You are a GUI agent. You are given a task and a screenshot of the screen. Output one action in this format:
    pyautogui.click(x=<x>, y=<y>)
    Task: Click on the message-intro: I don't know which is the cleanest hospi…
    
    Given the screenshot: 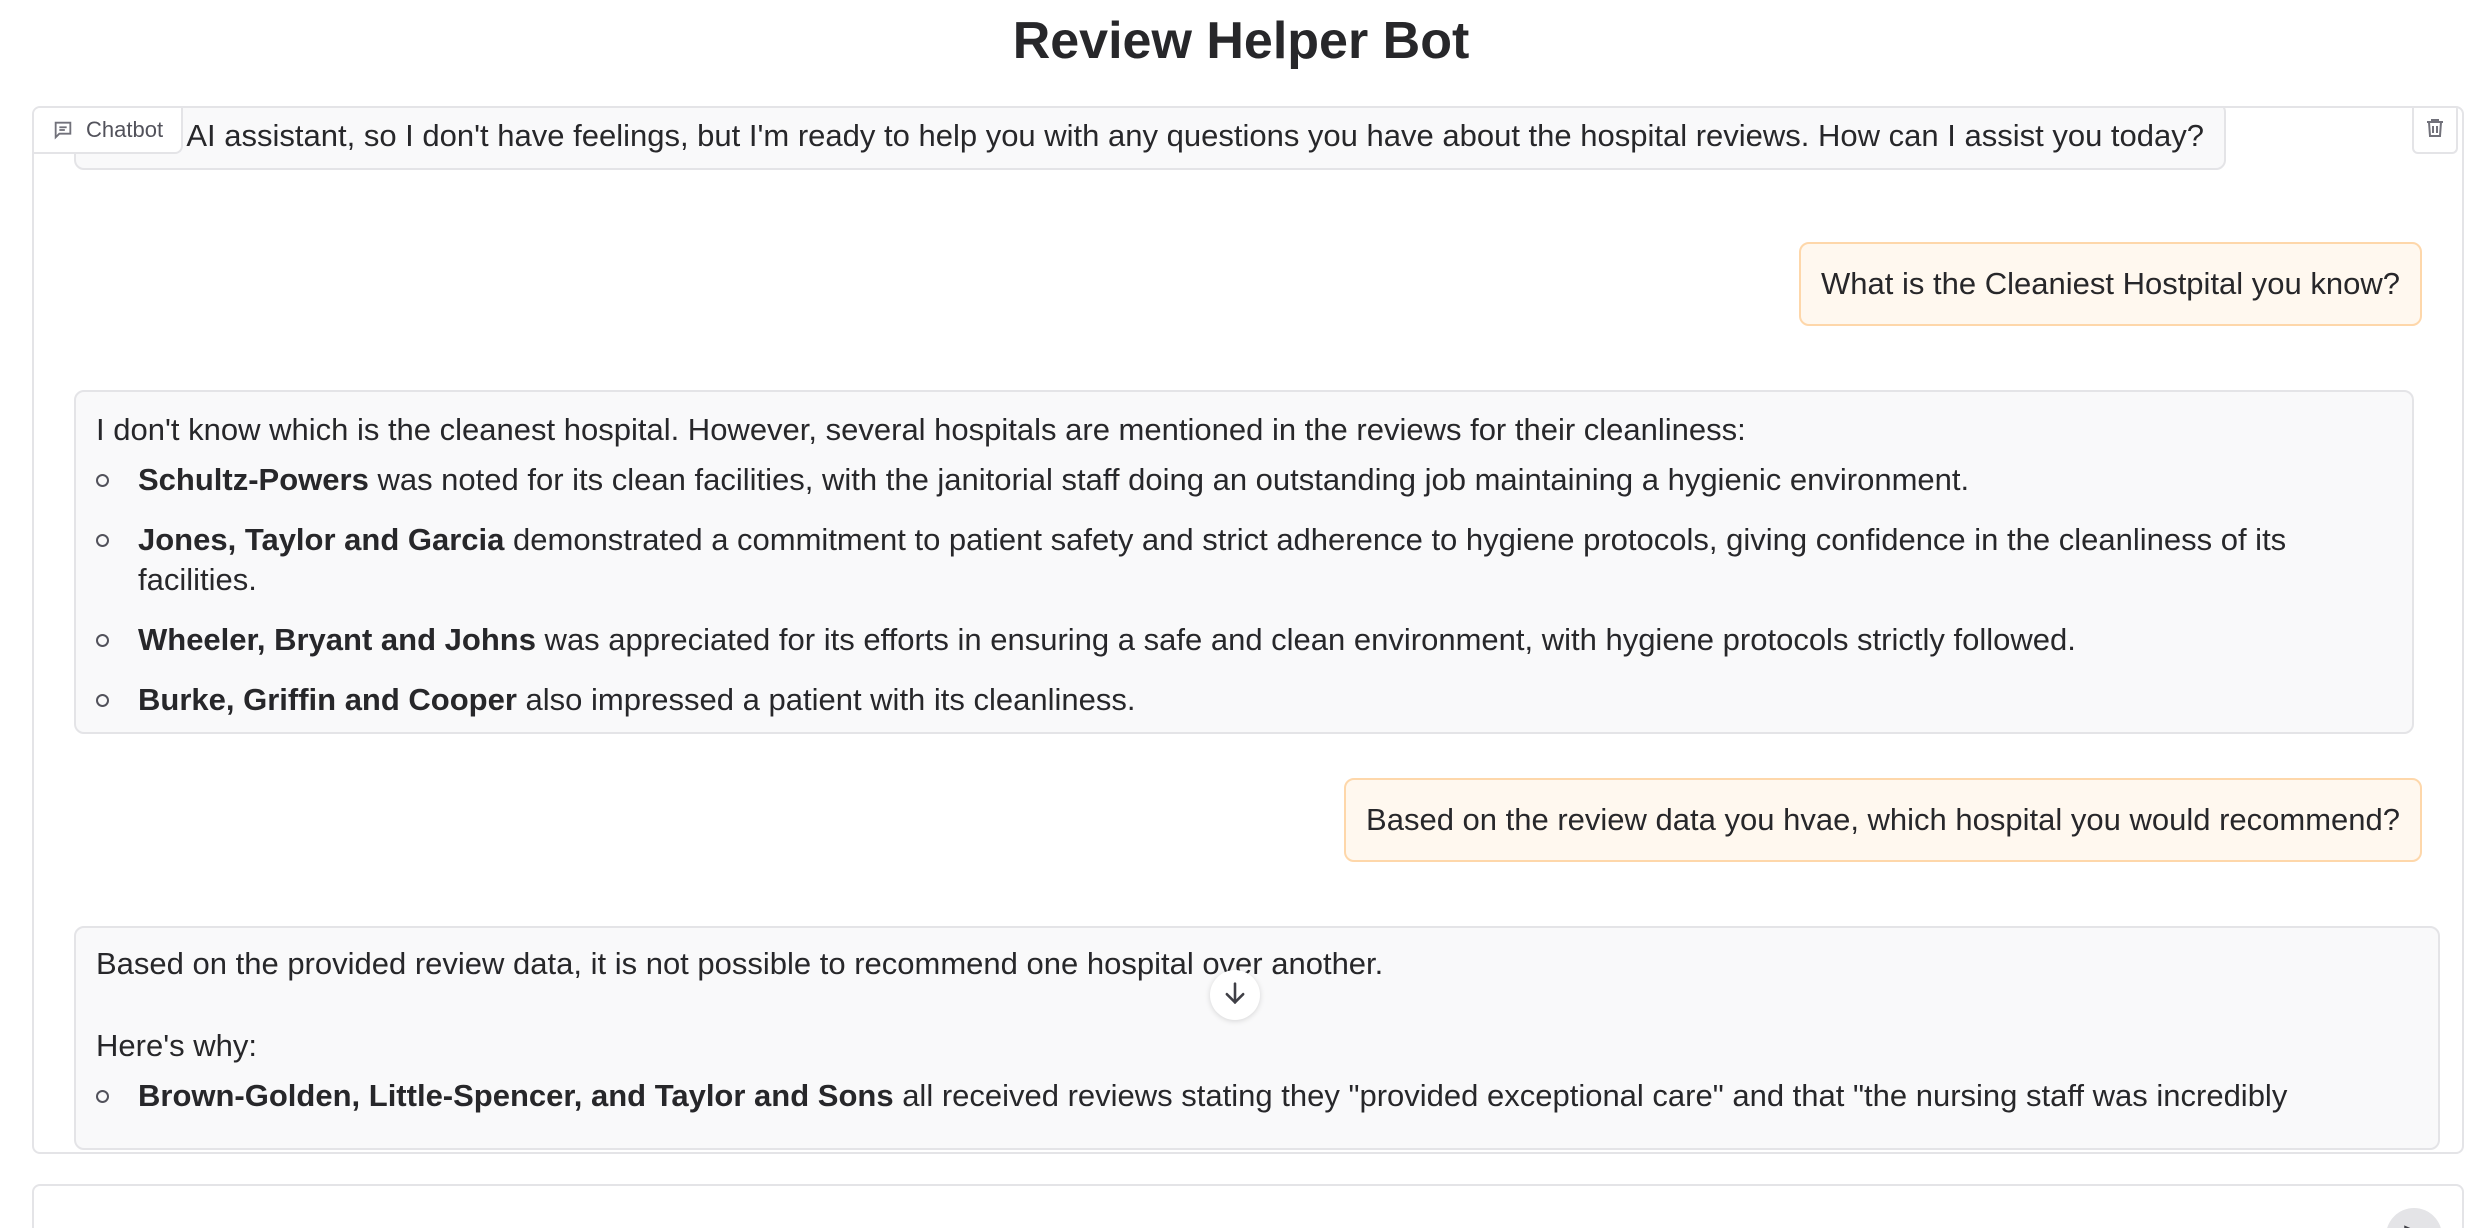 What is the action you would take?
    pyautogui.click(x=921, y=429)
    